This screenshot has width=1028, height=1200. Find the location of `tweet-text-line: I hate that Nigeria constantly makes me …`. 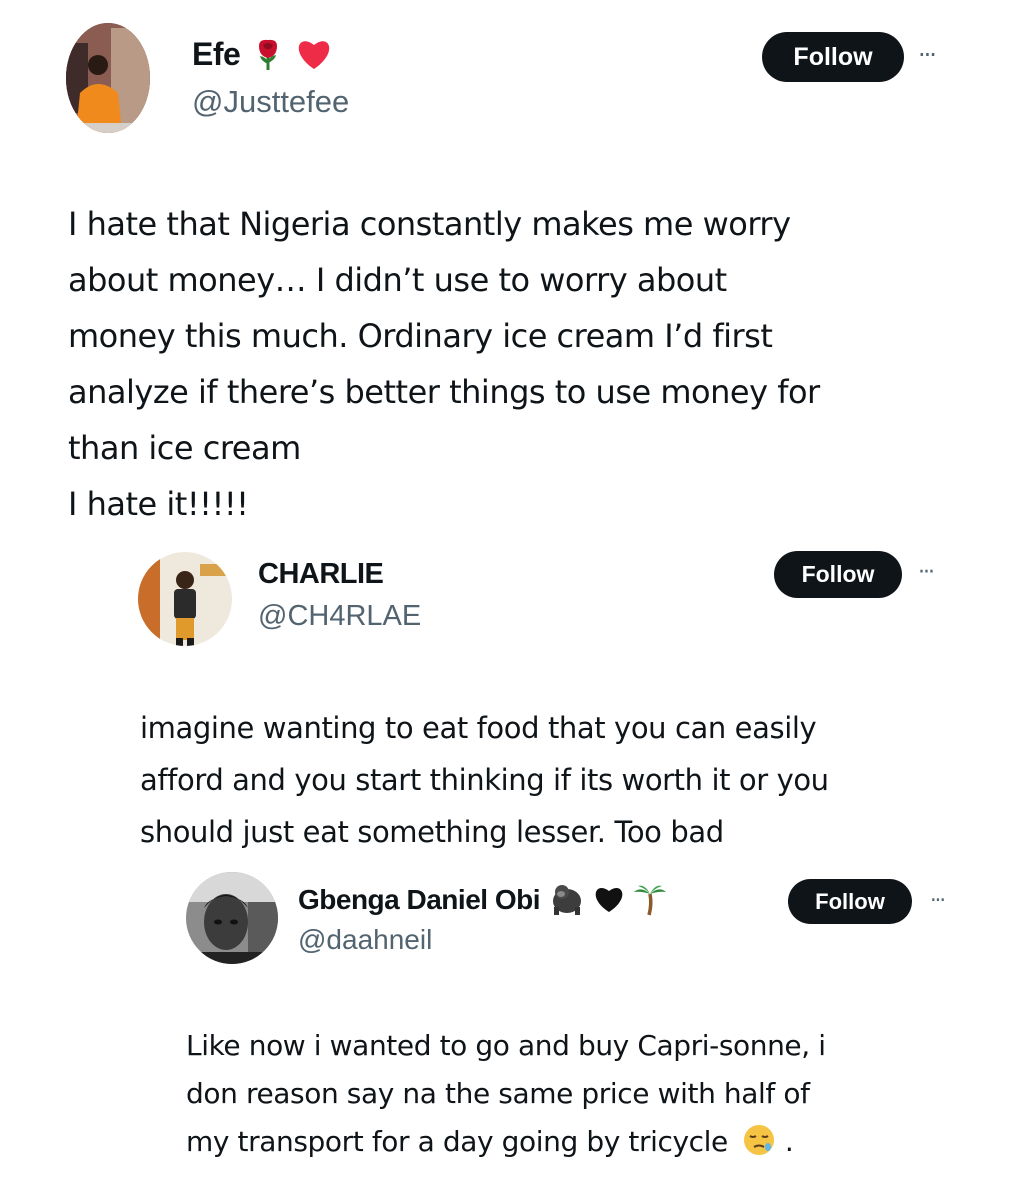

tweet-text-line: I hate that Nigeria constantly makes me … is located at coordinates (429, 224).